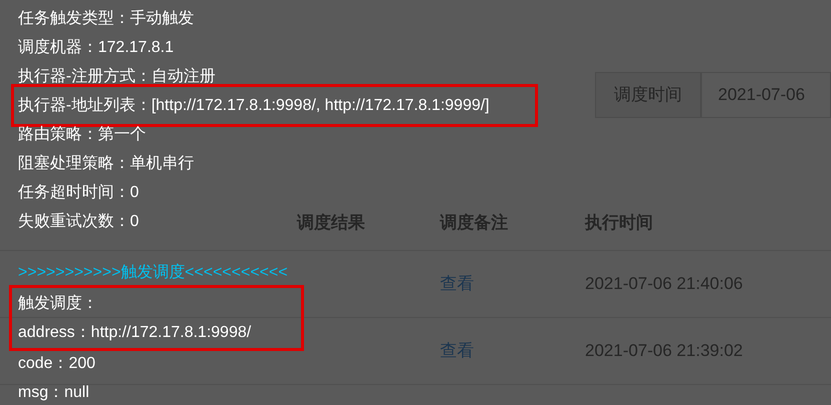  I want to click on tooltip-line: 阻塞处理策略：单机串行, so click(106, 163).